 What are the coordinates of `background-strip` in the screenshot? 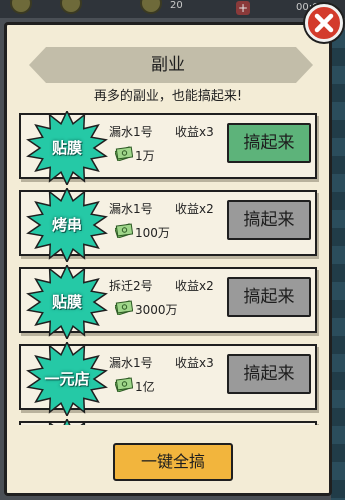 It's located at (338, 265).